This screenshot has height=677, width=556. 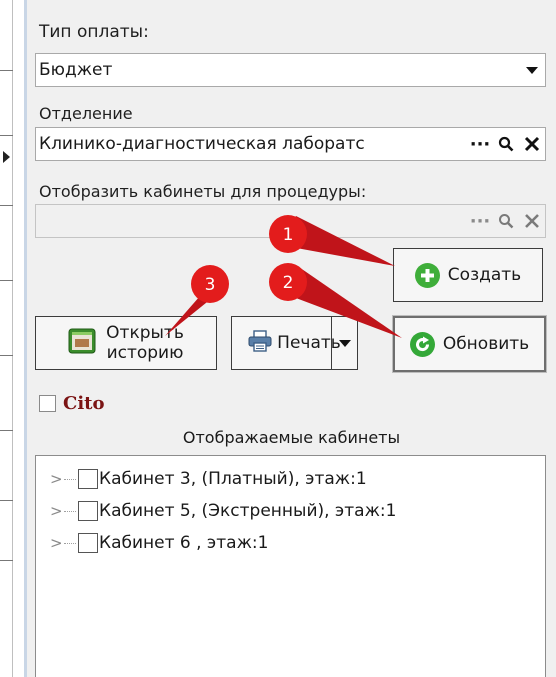 I want to click on cito-checkbox: Cito, so click(x=71, y=403).